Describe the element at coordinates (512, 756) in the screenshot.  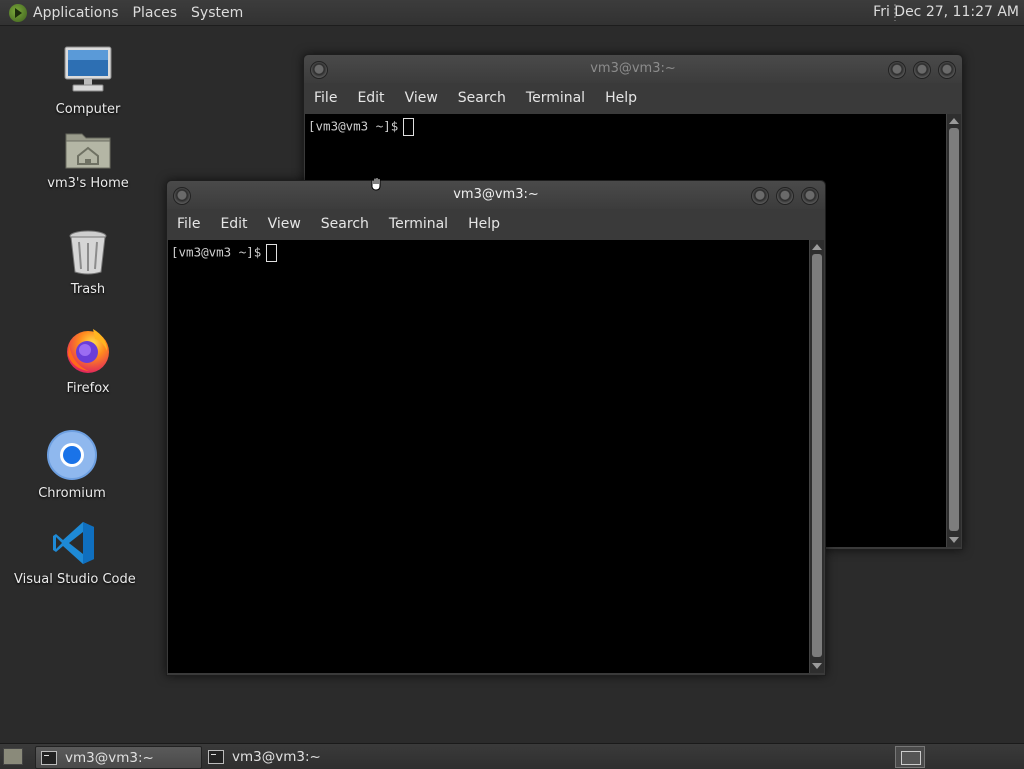
I see `bottom-panel: vm3@vm3:~ vm3@vm3:~` at that location.